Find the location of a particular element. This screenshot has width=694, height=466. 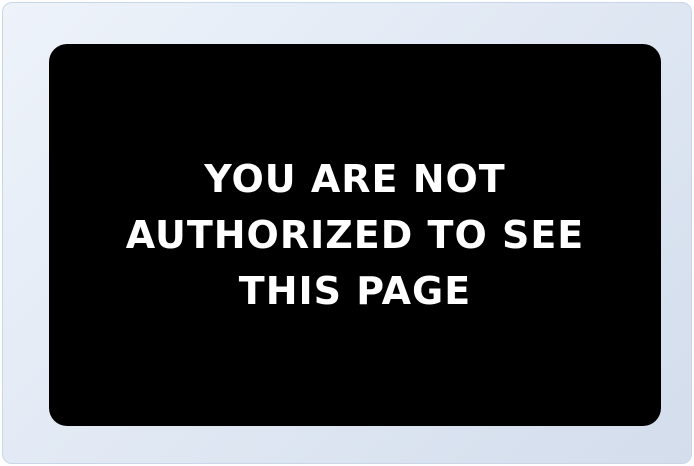

message-line: AUTHORIZED TO SEE is located at coordinates (355, 235).